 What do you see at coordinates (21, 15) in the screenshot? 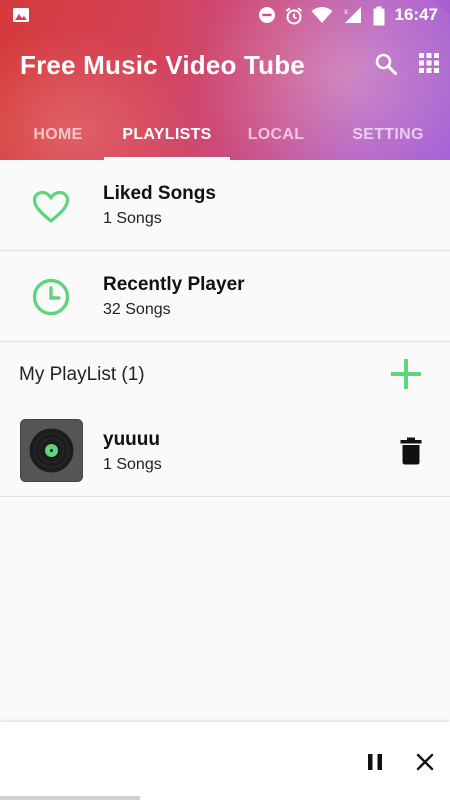
I see `image-icon` at bounding box center [21, 15].